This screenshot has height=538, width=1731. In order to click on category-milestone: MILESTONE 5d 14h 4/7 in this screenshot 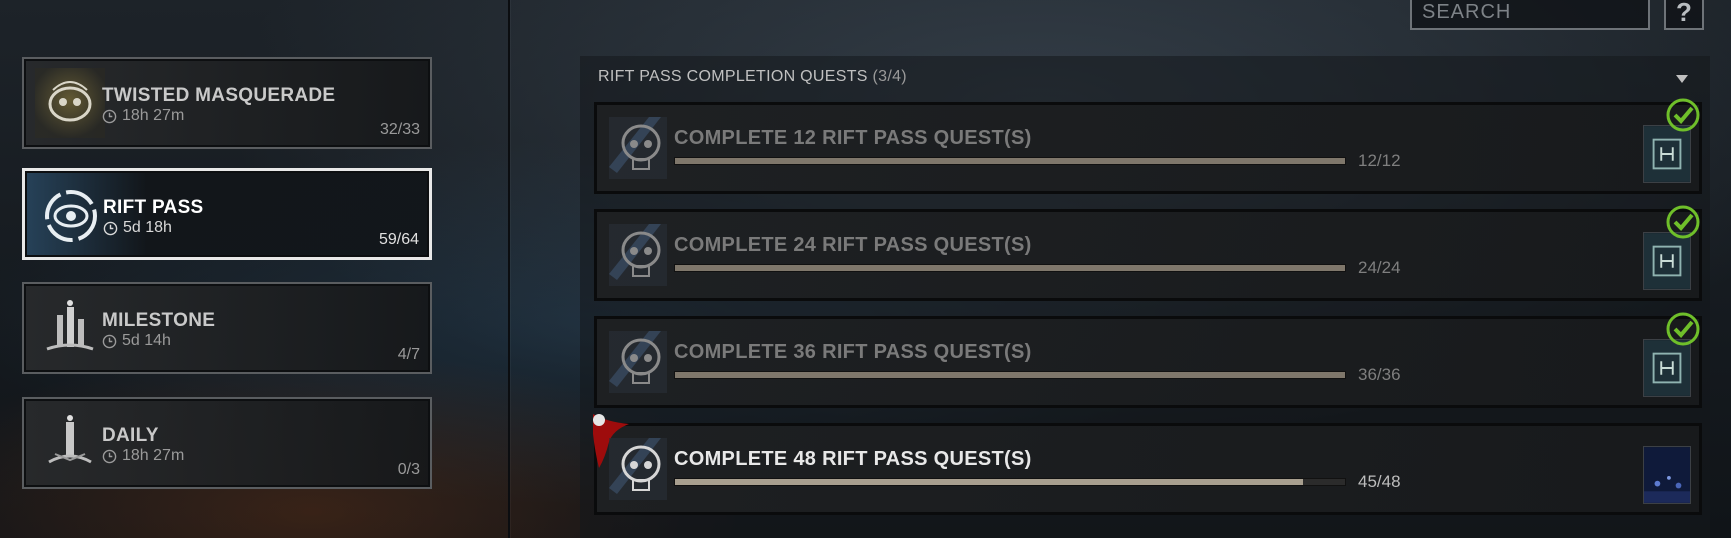, I will do `click(227, 328)`.